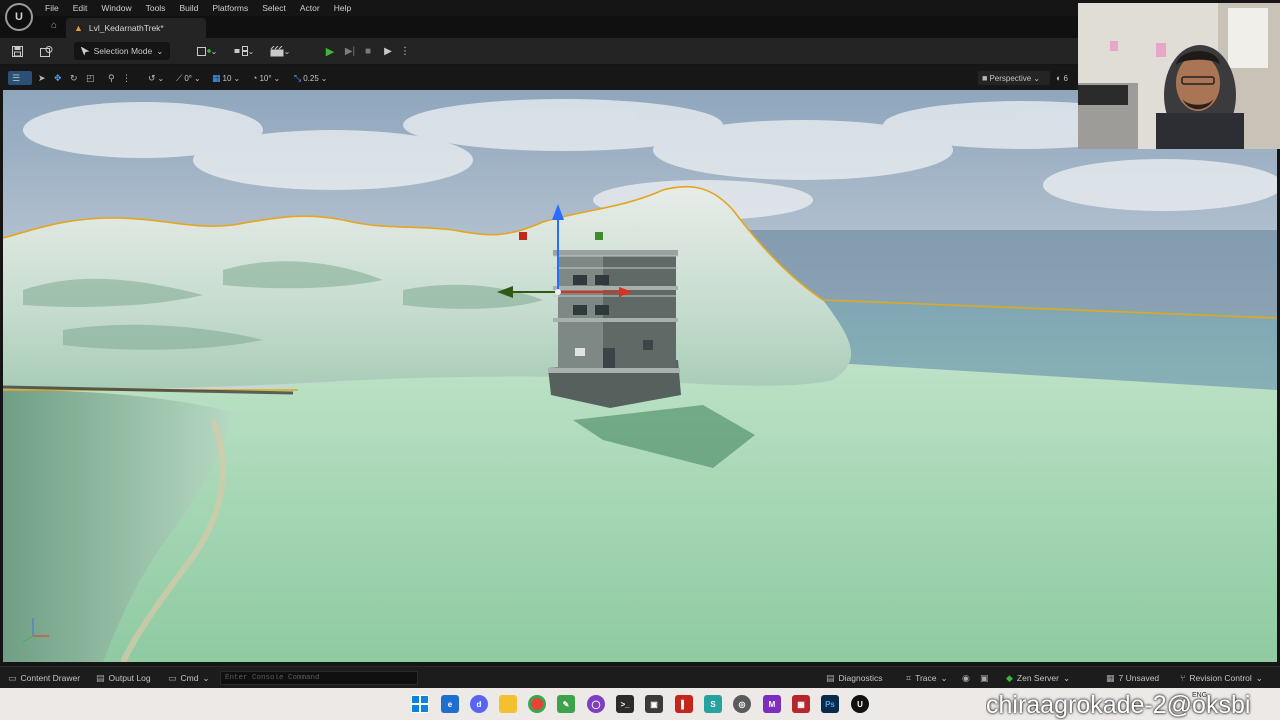 This screenshot has height=720, width=1280. I want to click on terminal-icon: ▭, so click(172, 677).